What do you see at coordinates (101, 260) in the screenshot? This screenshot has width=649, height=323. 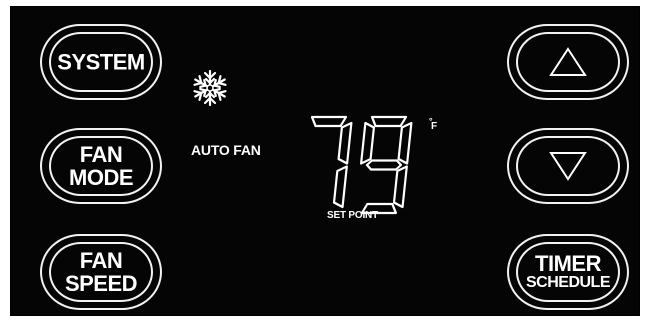 I see `fan-speed-button-label-line1: FAN` at bounding box center [101, 260].